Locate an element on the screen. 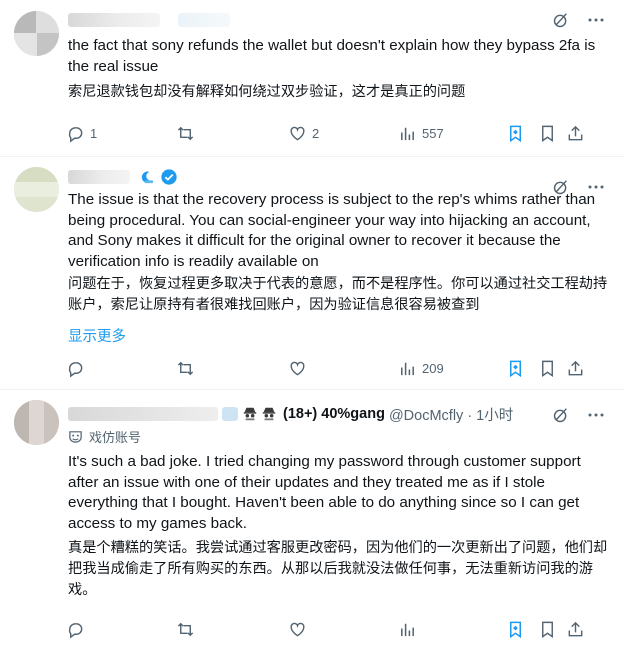  reply-count: 1 is located at coordinates (94, 133).